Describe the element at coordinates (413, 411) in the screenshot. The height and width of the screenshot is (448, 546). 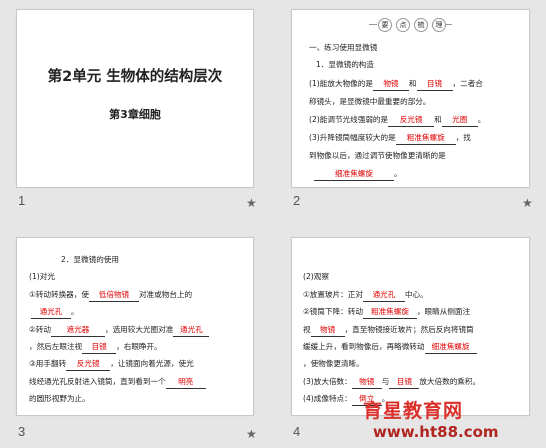
I see `watermark-title: 育星教育网` at that location.